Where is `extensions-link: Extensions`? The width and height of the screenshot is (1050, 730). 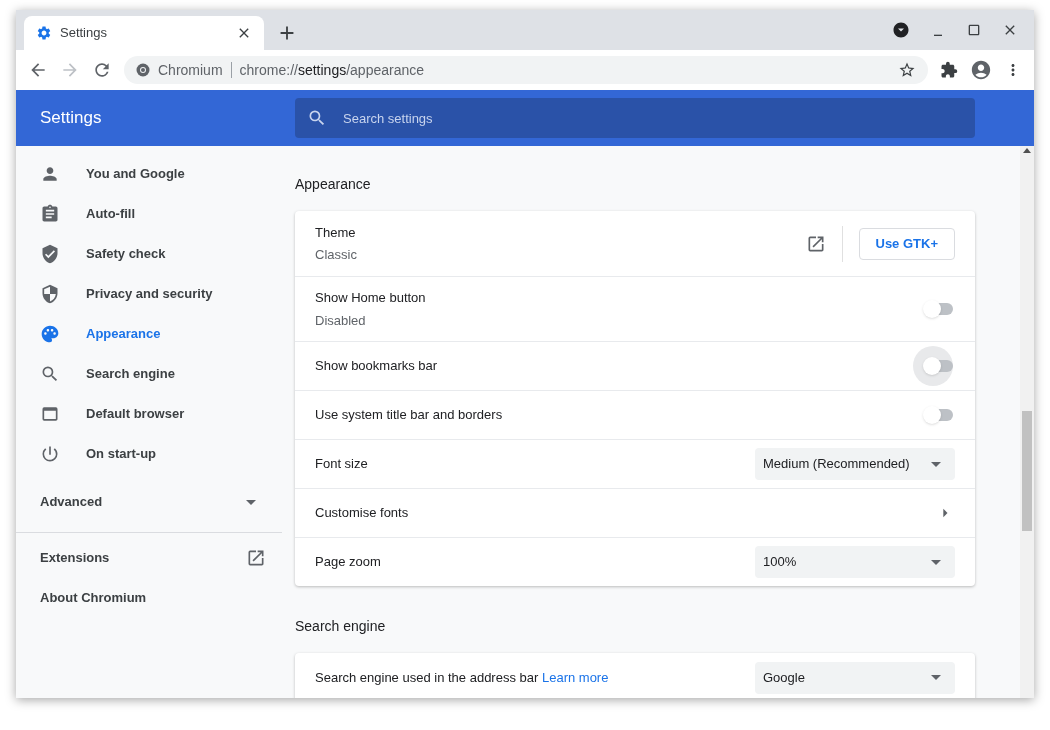 extensions-link: Extensions is located at coordinates (75, 558).